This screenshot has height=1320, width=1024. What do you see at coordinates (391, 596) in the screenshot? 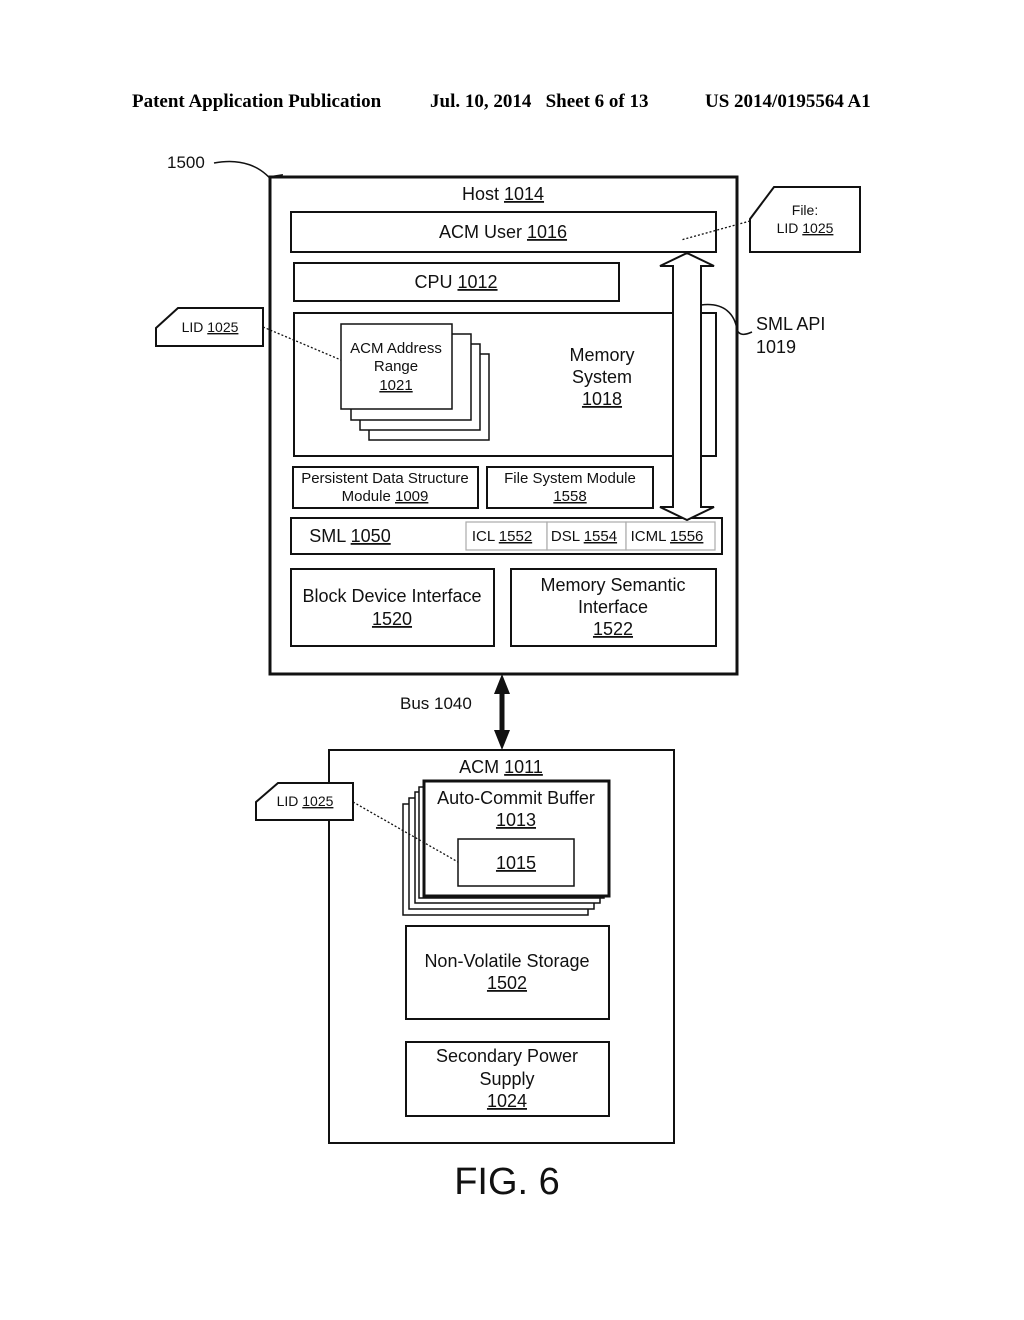
I see `block-device-line1: Block Device Interface` at bounding box center [391, 596].